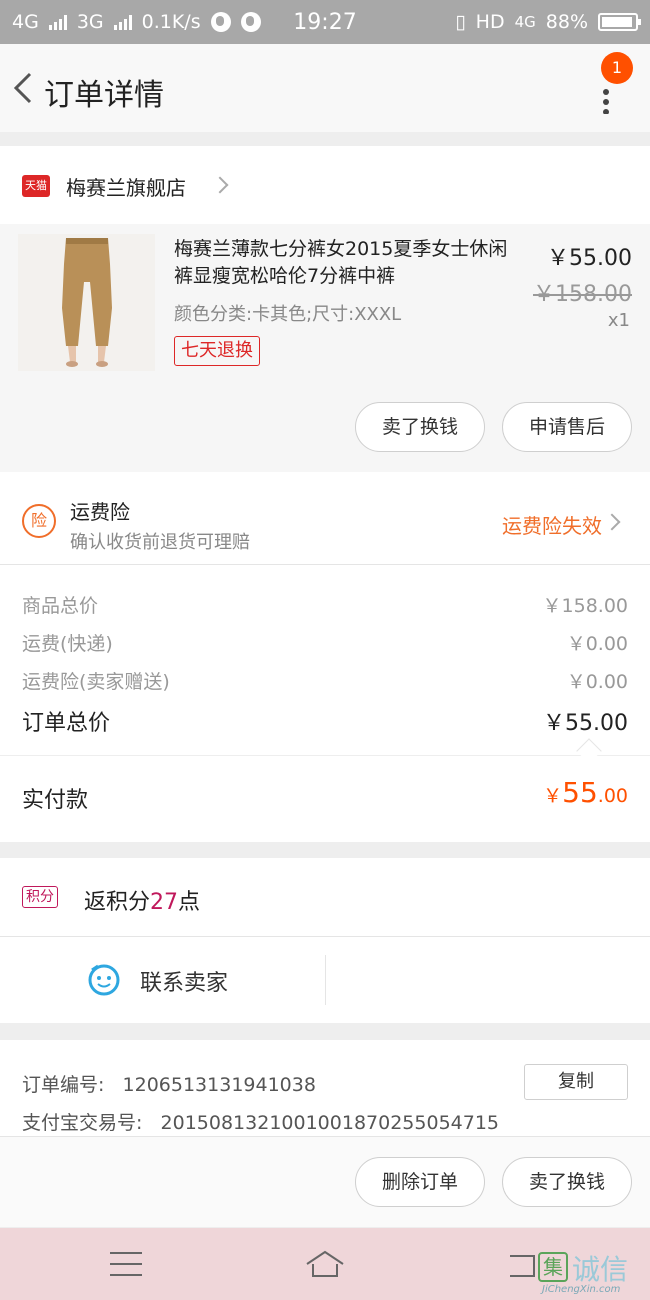  I want to click on copy-button: 复制, so click(576, 1082).